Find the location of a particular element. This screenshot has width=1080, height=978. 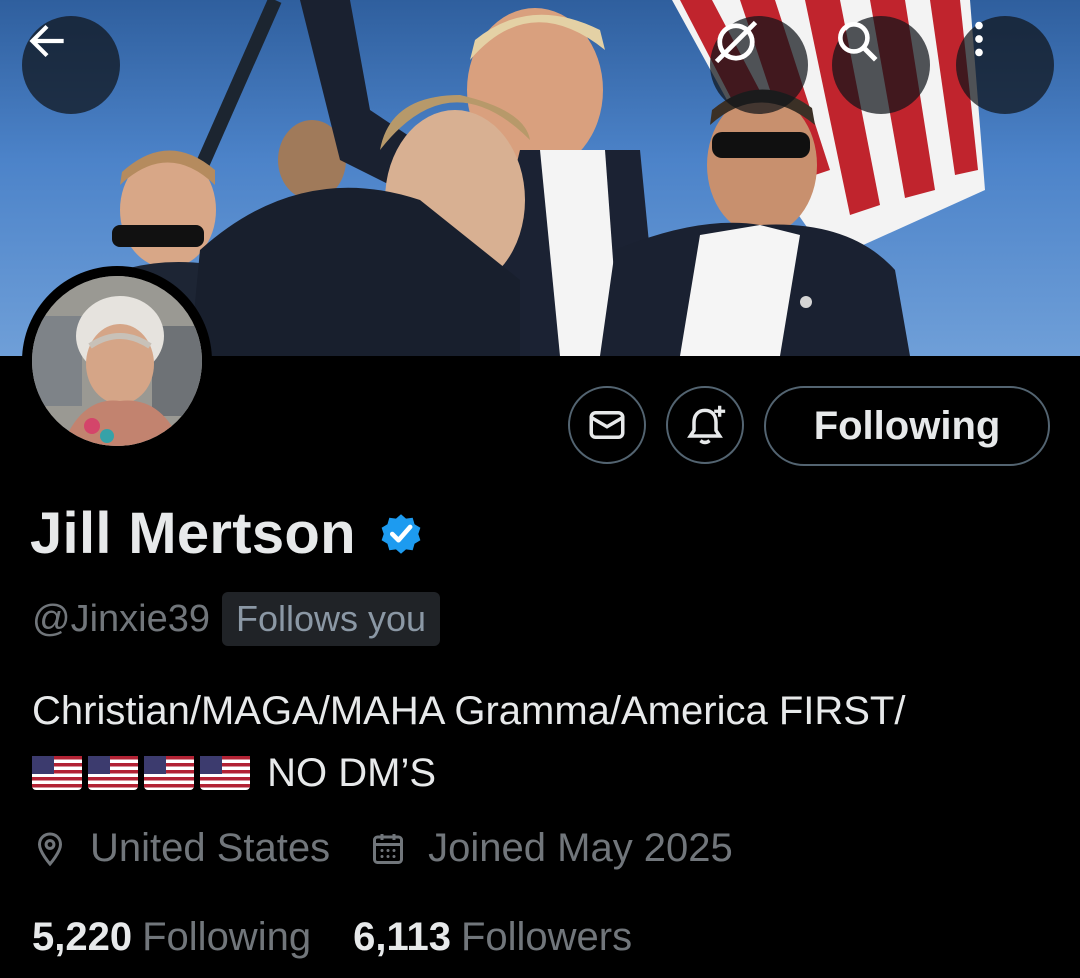

verified-badge-icon is located at coordinates (401, 534).